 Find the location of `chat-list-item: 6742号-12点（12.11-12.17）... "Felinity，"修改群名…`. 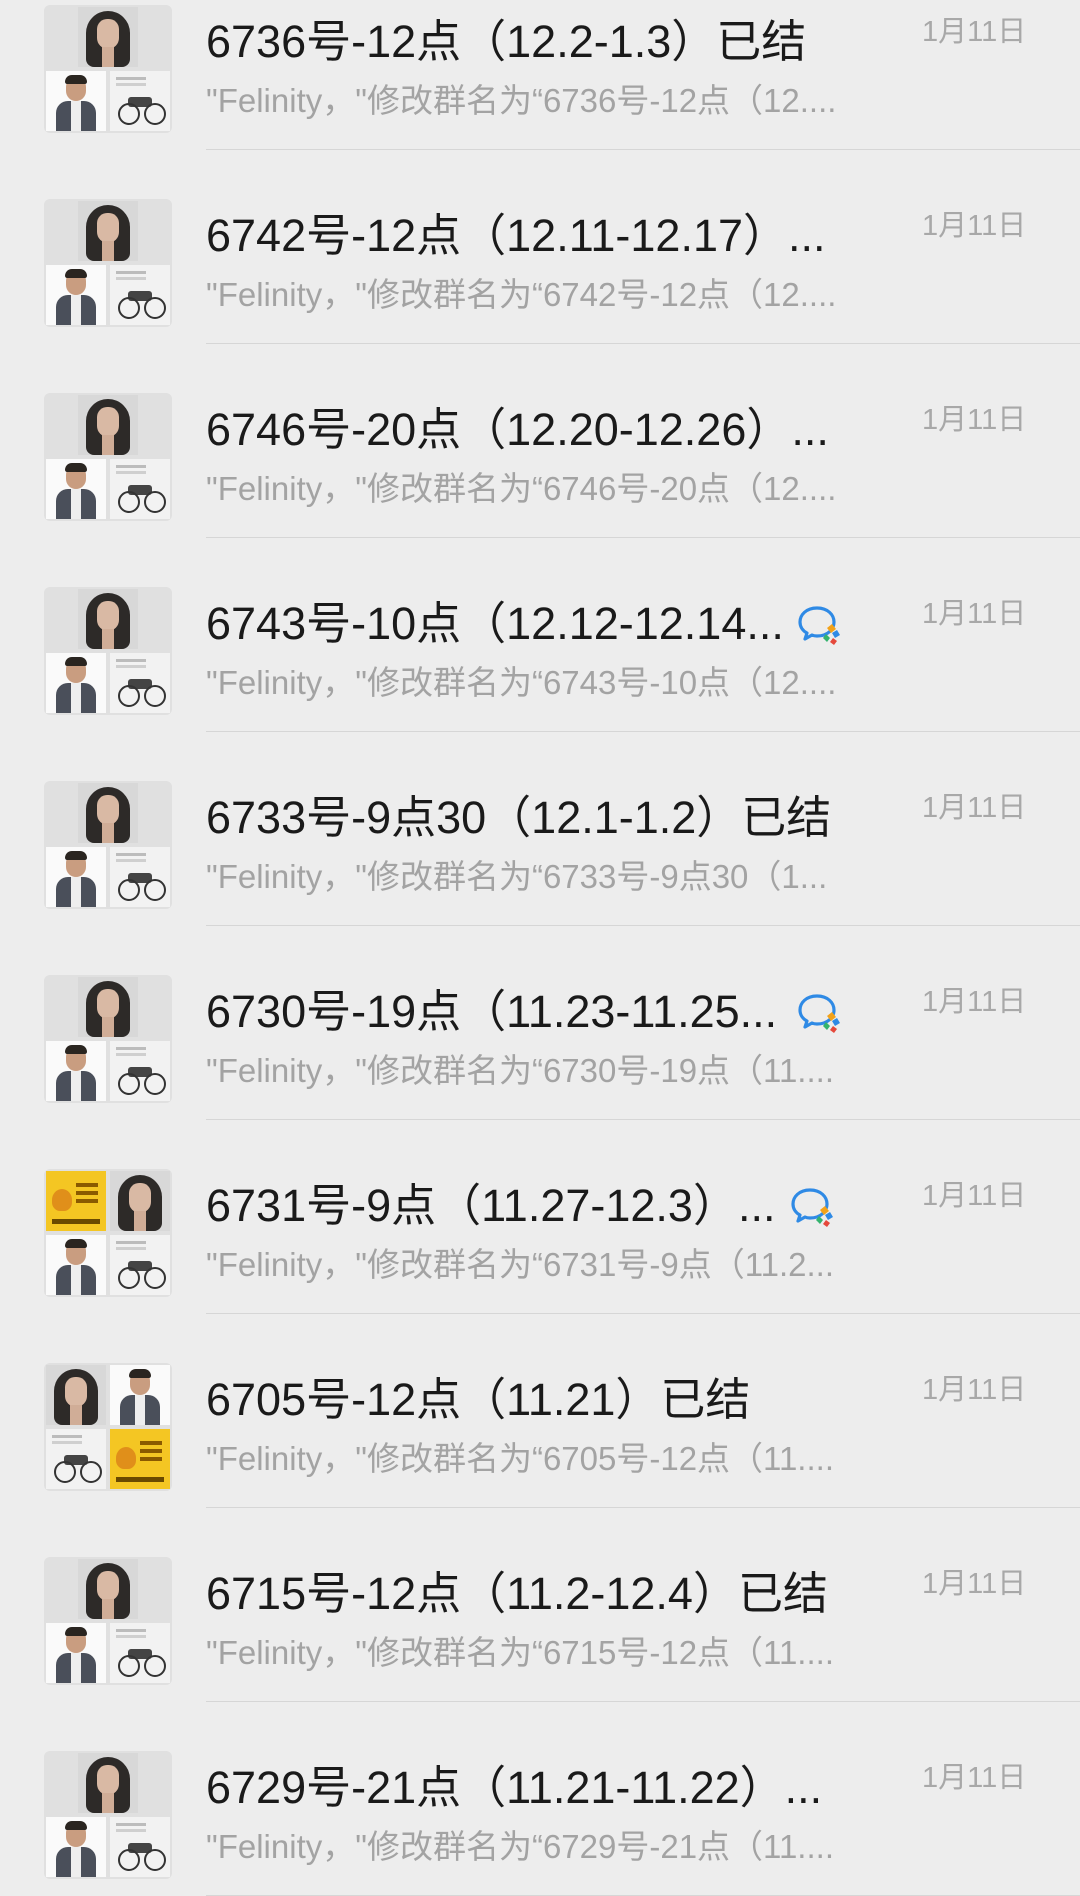

chat-list-item: 6742号-12点（12.11-12.17）... "Felinity，"修改群名… is located at coordinates (540, 247).